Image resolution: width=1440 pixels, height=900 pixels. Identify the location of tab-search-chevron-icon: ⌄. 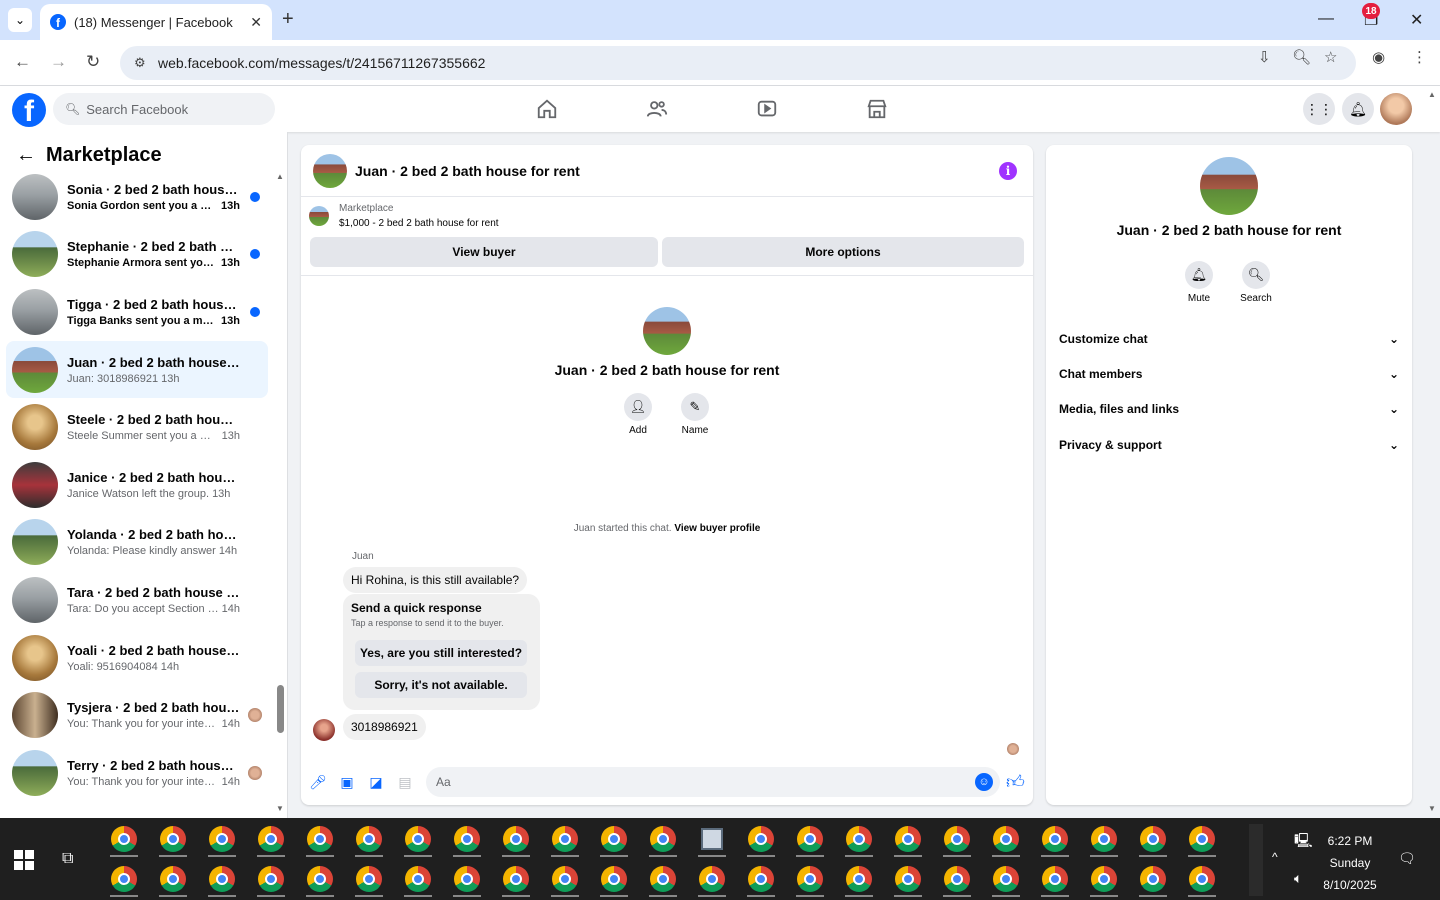
(20, 20).